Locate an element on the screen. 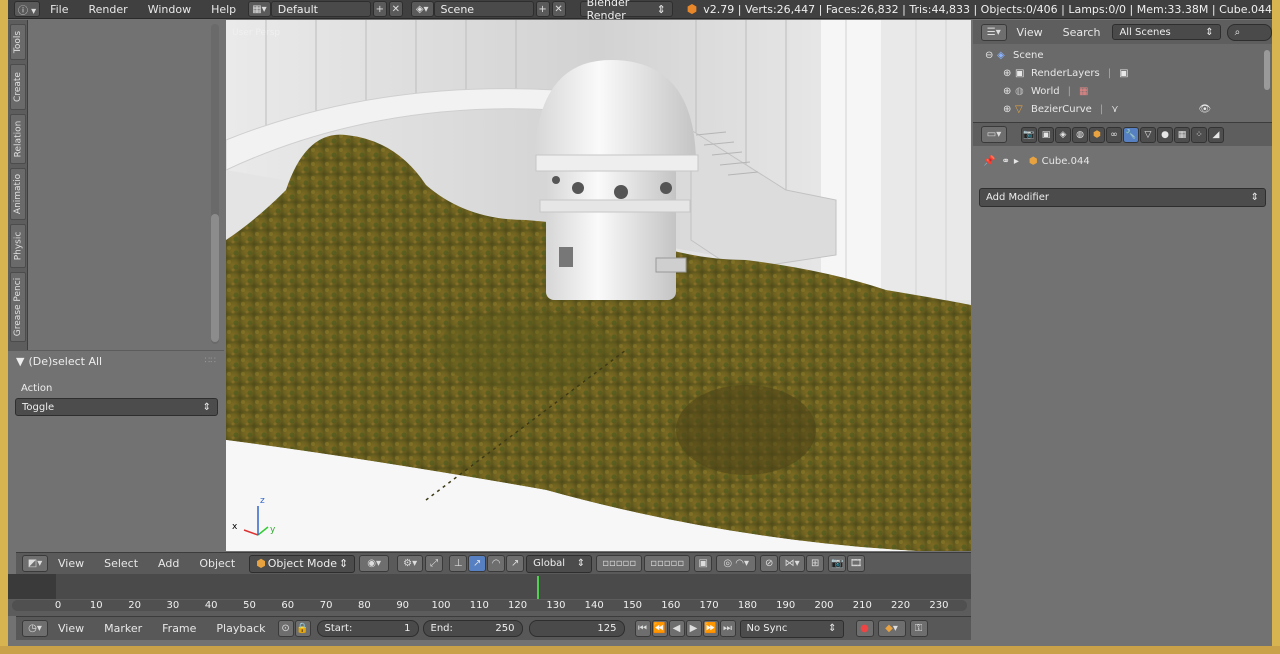 This screenshot has width=1280, height=654. jump-start-icon: ⏮ is located at coordinates (642, 628).